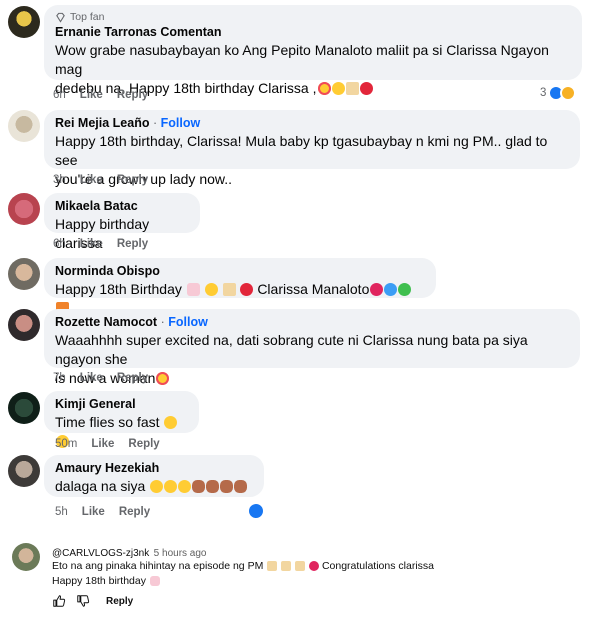  What do you see at coordinates (568, 93) in the screenshot?
I see `haha-reaction-icon` at bounding box center [568, 93].